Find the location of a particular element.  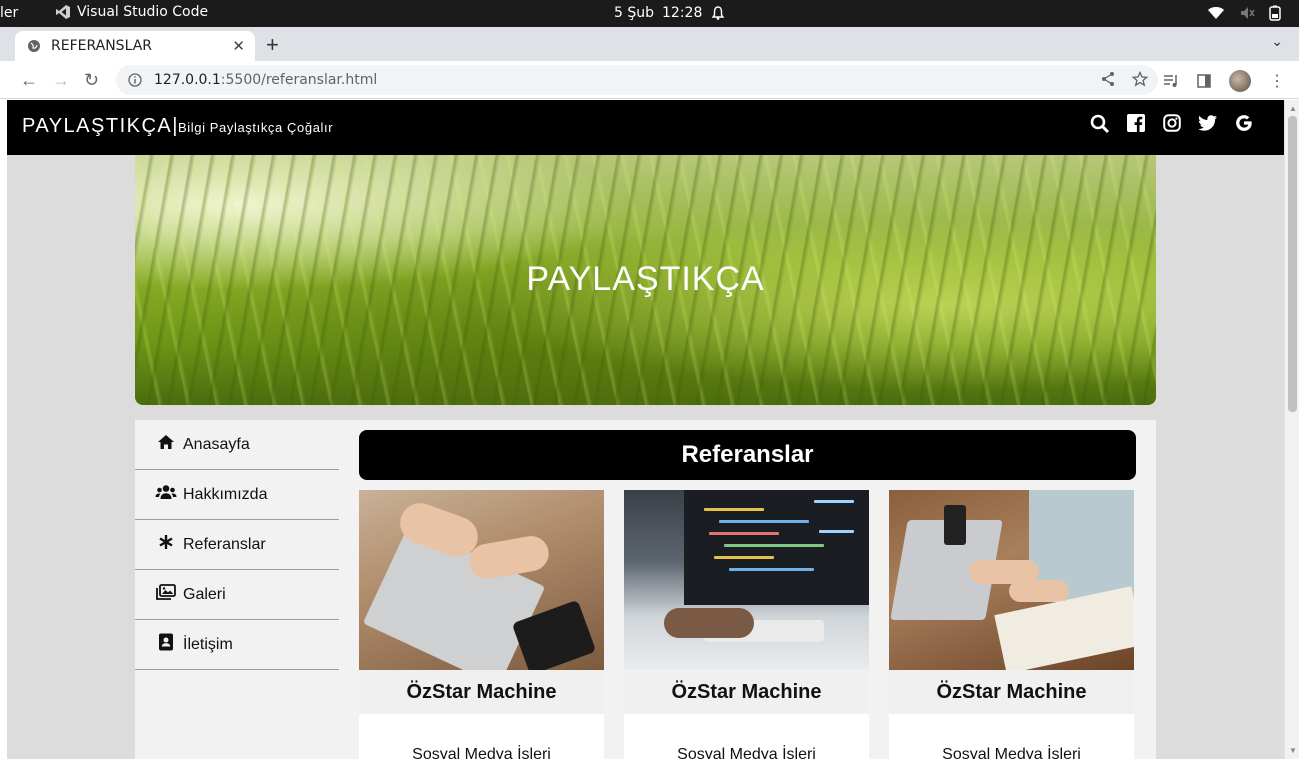

bell-icon is located at coordinates (718, 13).